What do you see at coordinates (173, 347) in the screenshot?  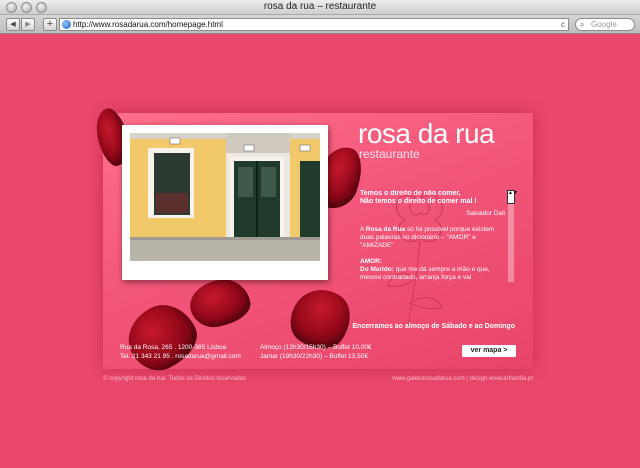 I see `address-line: Rua da Rosa, 265 . 1200-385 Lisboa` at bounding box center [173, 347].